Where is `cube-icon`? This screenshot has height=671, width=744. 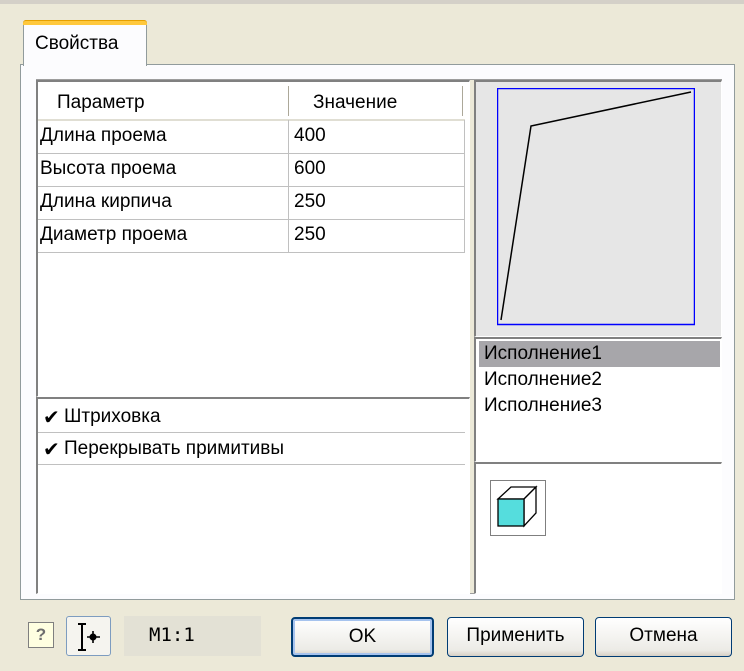 cube-icon is located at coordinates (518, 508).